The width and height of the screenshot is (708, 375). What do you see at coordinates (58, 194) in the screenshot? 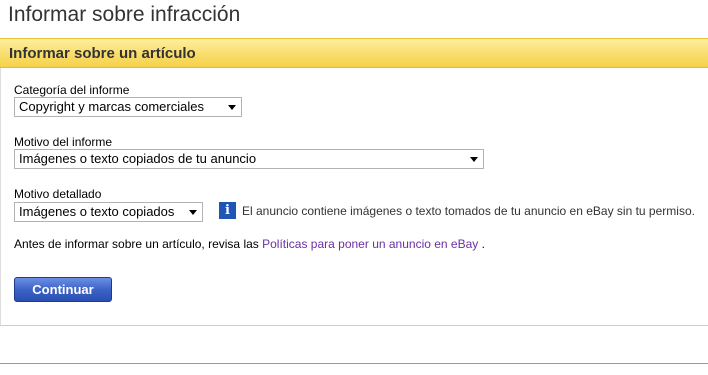
I see `detailed-reason-label: Motivo detallado` at bounding box center [58, 194].